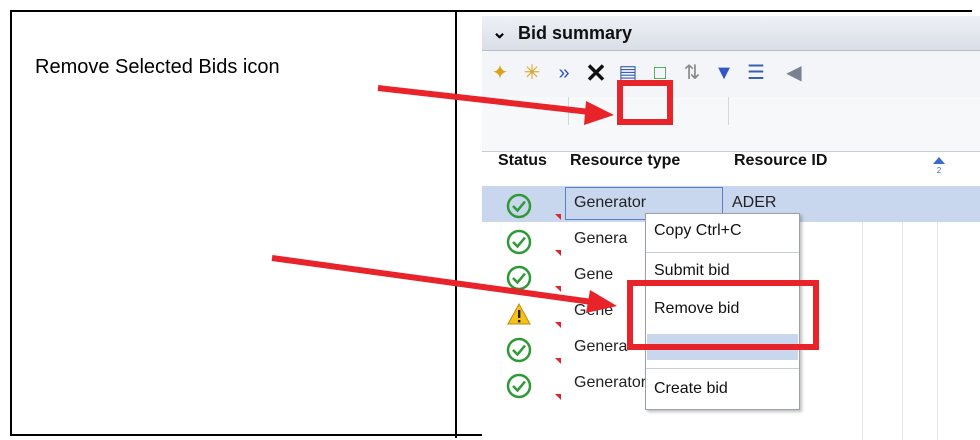 The width and height of the screenshot is (980, 440). Describe the element at coordinates (575, 33) in the screenshot. I see `panel-title: Bid summary` at that location.